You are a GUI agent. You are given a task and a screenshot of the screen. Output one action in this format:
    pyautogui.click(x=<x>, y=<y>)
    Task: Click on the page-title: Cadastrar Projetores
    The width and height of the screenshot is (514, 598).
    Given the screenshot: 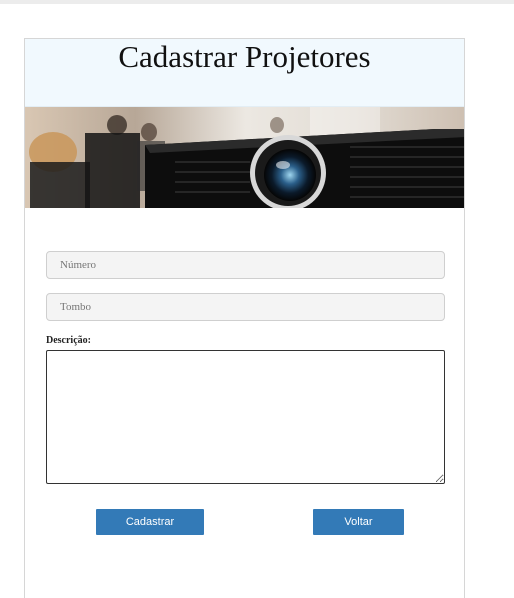 What is the action you would take?
    pyautogui.click(x=244, y=56)
    